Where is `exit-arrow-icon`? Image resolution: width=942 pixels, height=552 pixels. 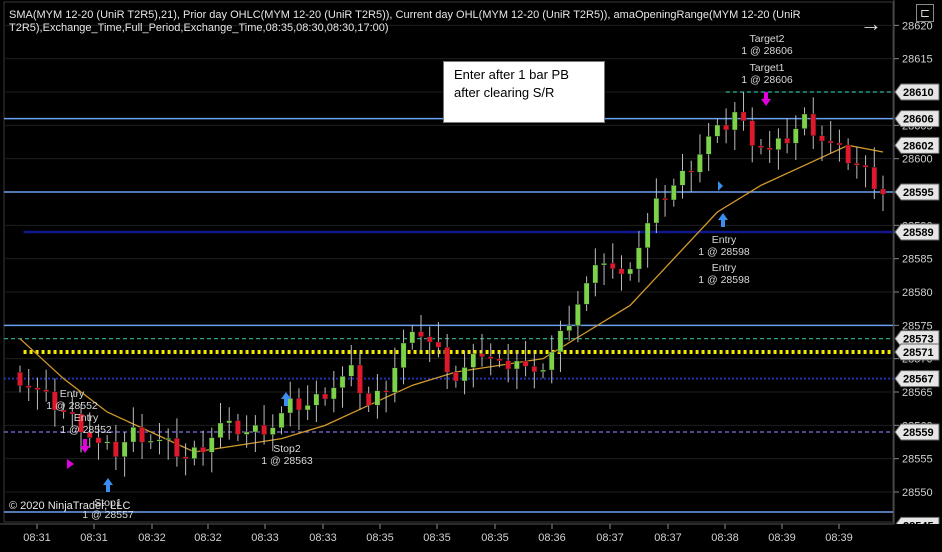
exit-arrow-icon is located at coordinates (766, 99).